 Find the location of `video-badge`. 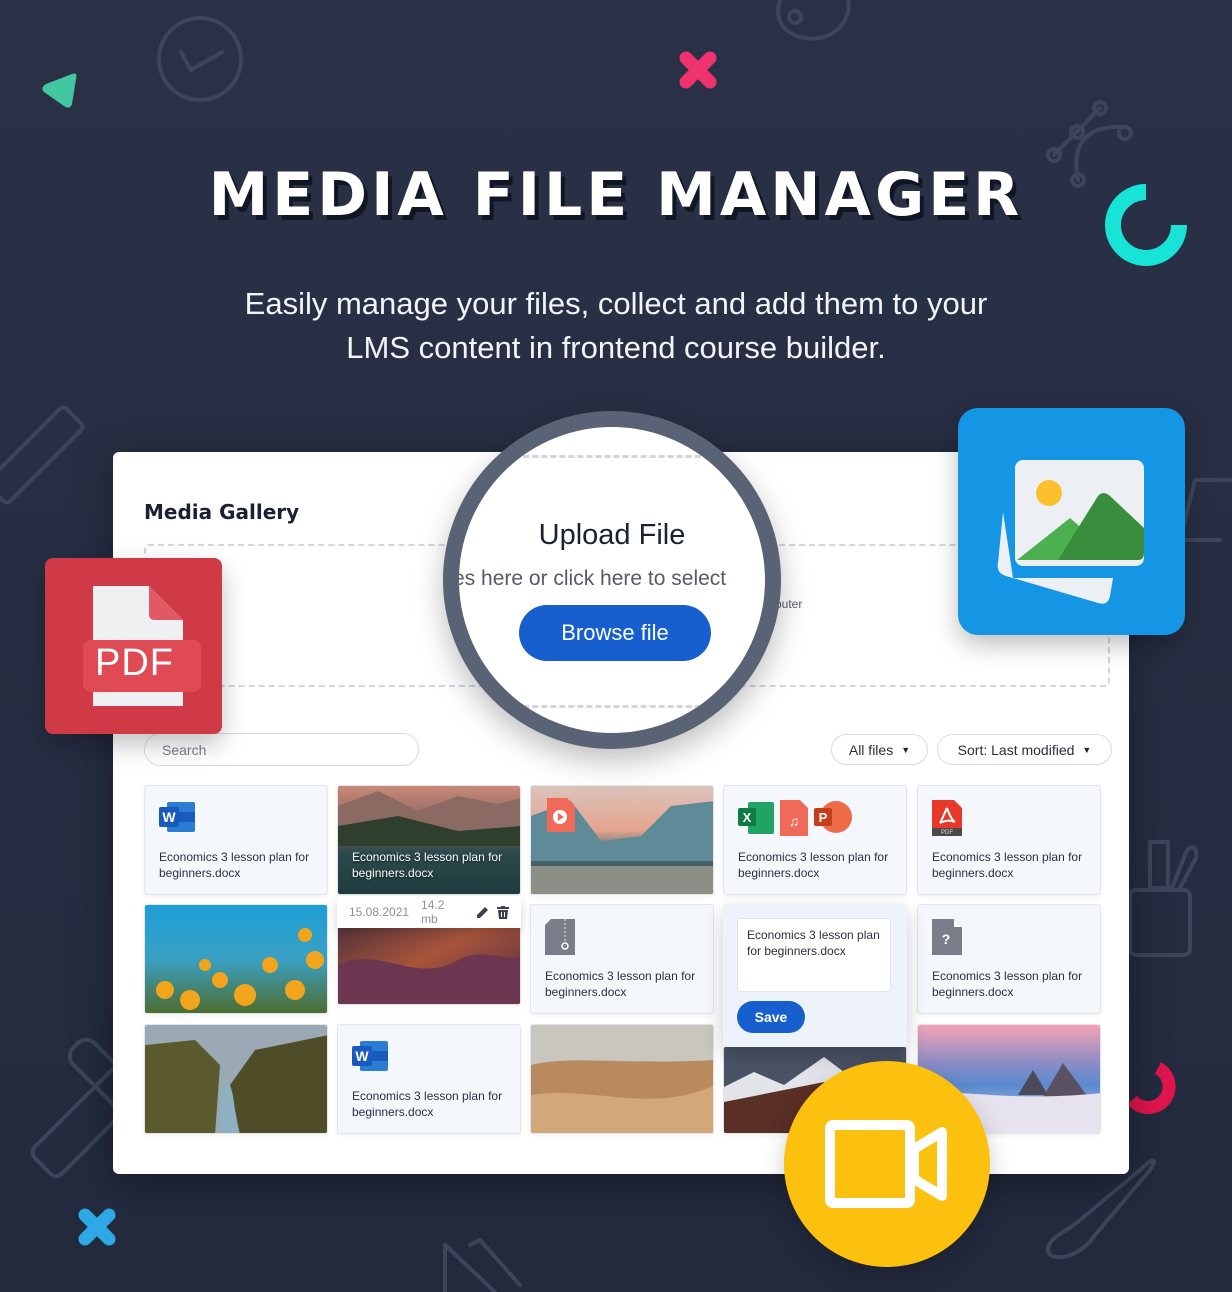

video-badge is located at coordinates (887, 1164).